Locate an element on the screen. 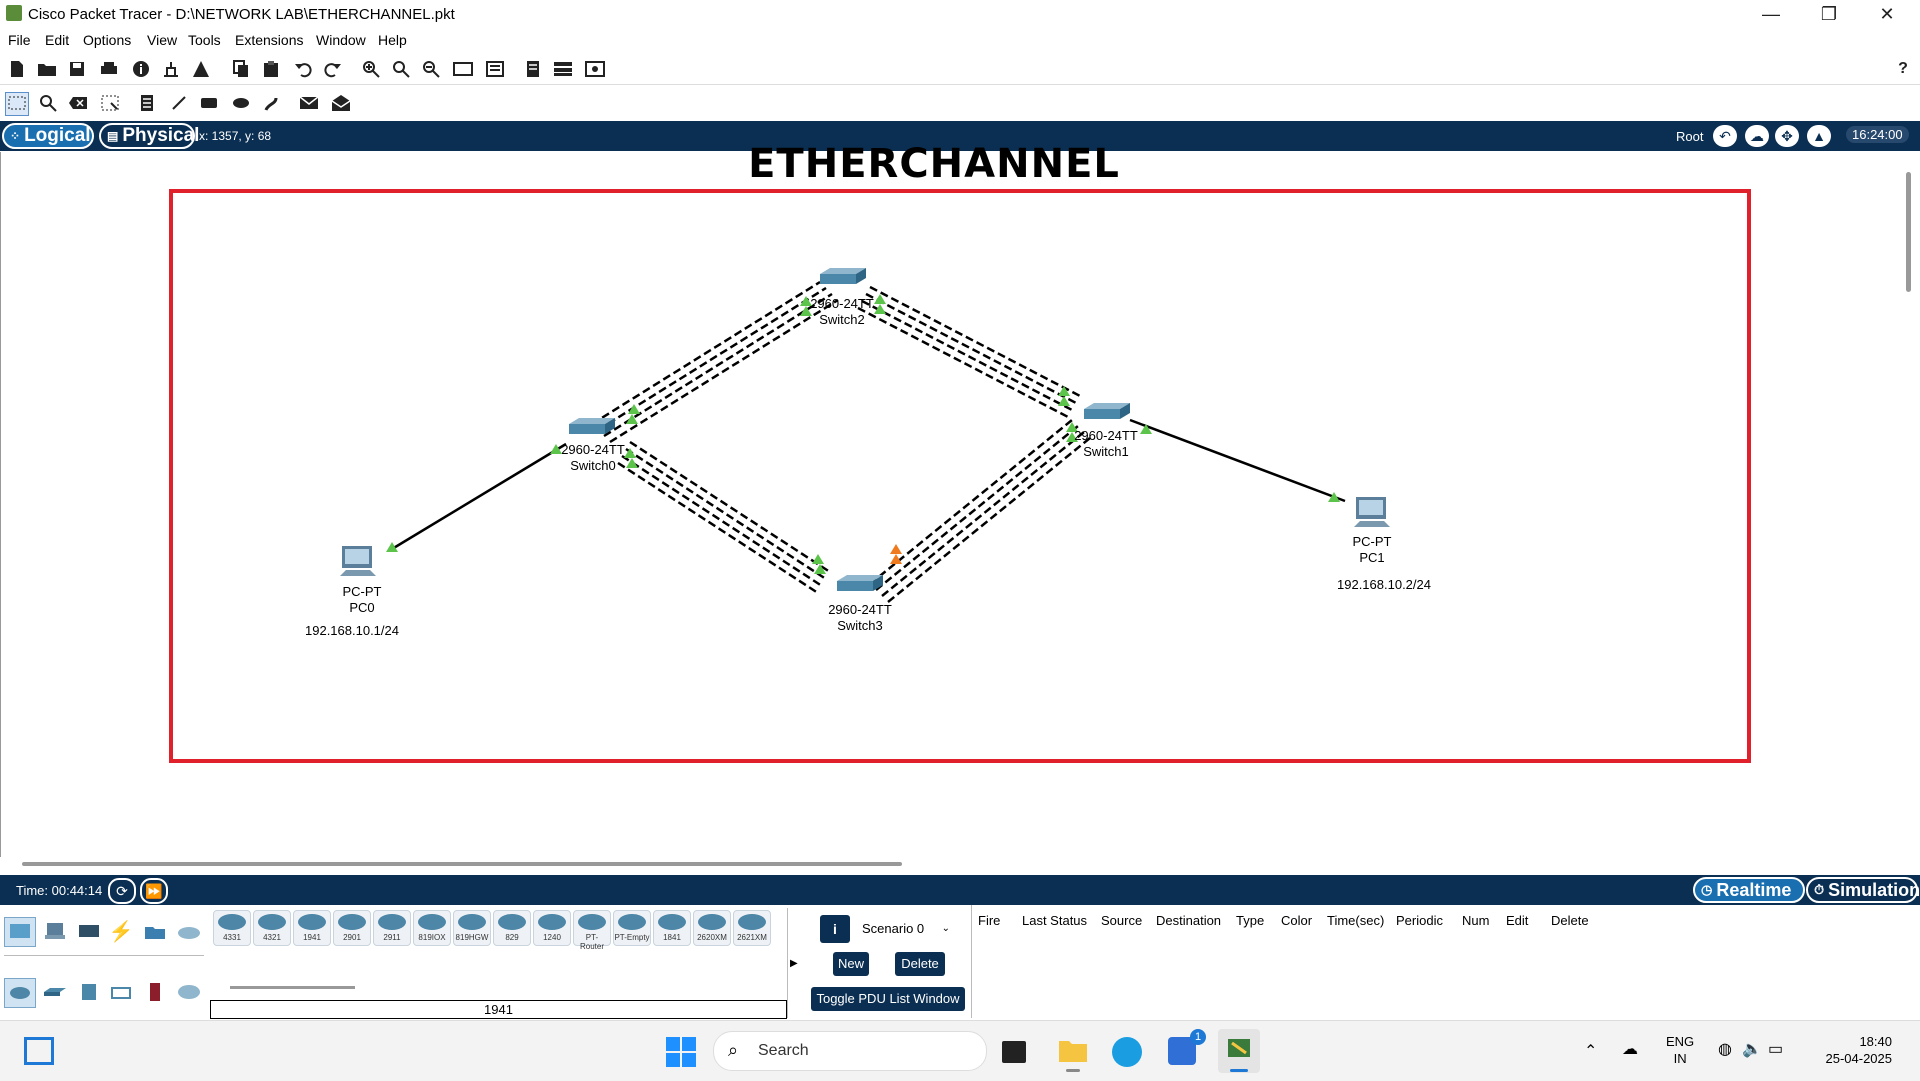 The image size is (1920, 1081). onedrive-icon: ☁ is located at coordinates (1630, 1049).